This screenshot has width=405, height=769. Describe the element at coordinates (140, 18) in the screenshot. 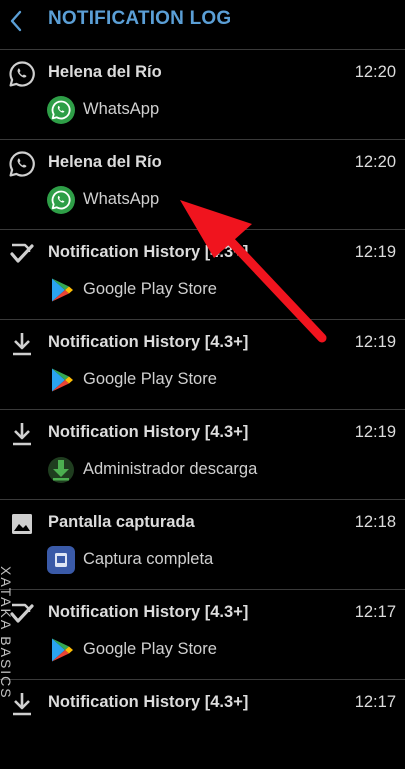

I see `page-title: NOTIFICATION LOG` at that location.